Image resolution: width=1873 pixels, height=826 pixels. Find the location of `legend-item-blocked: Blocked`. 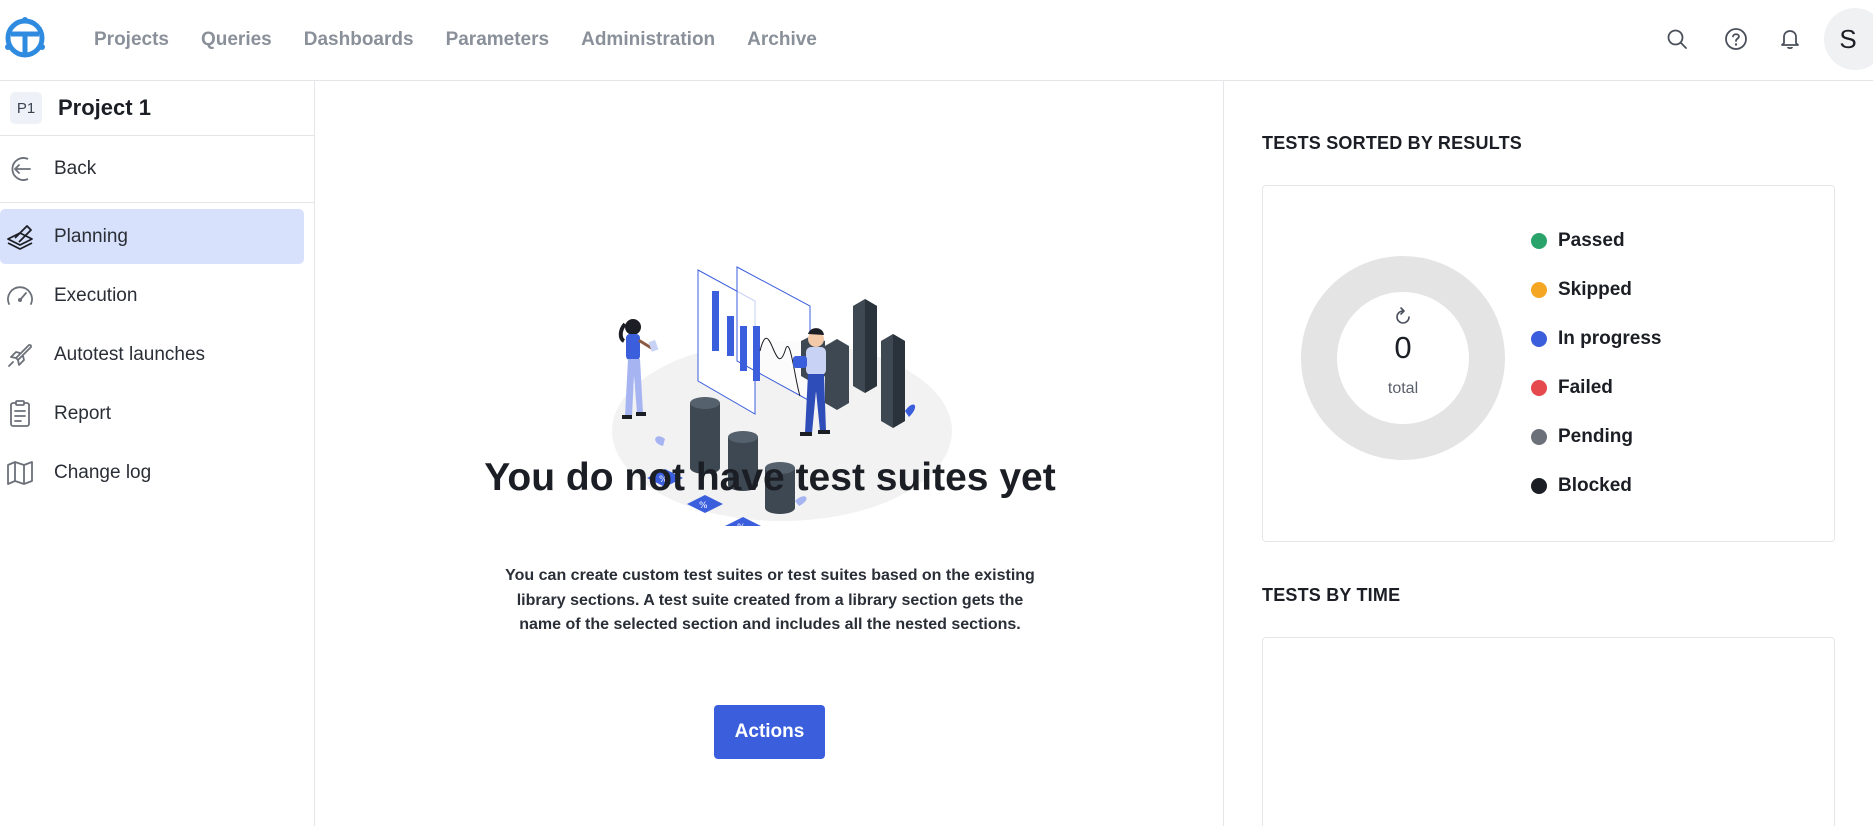

legend-item-blocked: Blocked is located at coordinates (1596, 485).